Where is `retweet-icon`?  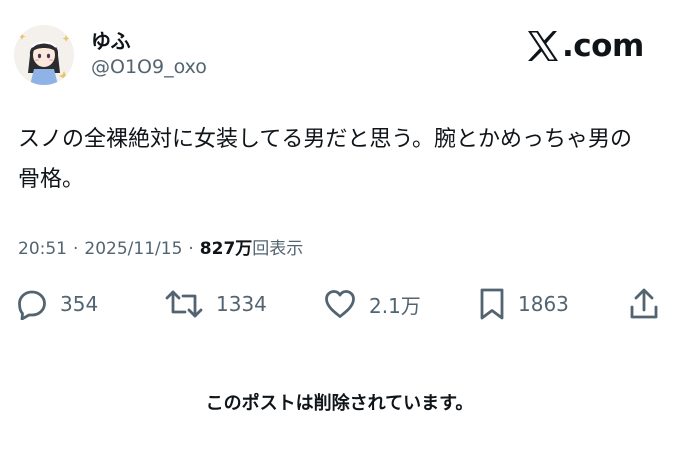 retweet-icon is located at coordinates (184, 304).